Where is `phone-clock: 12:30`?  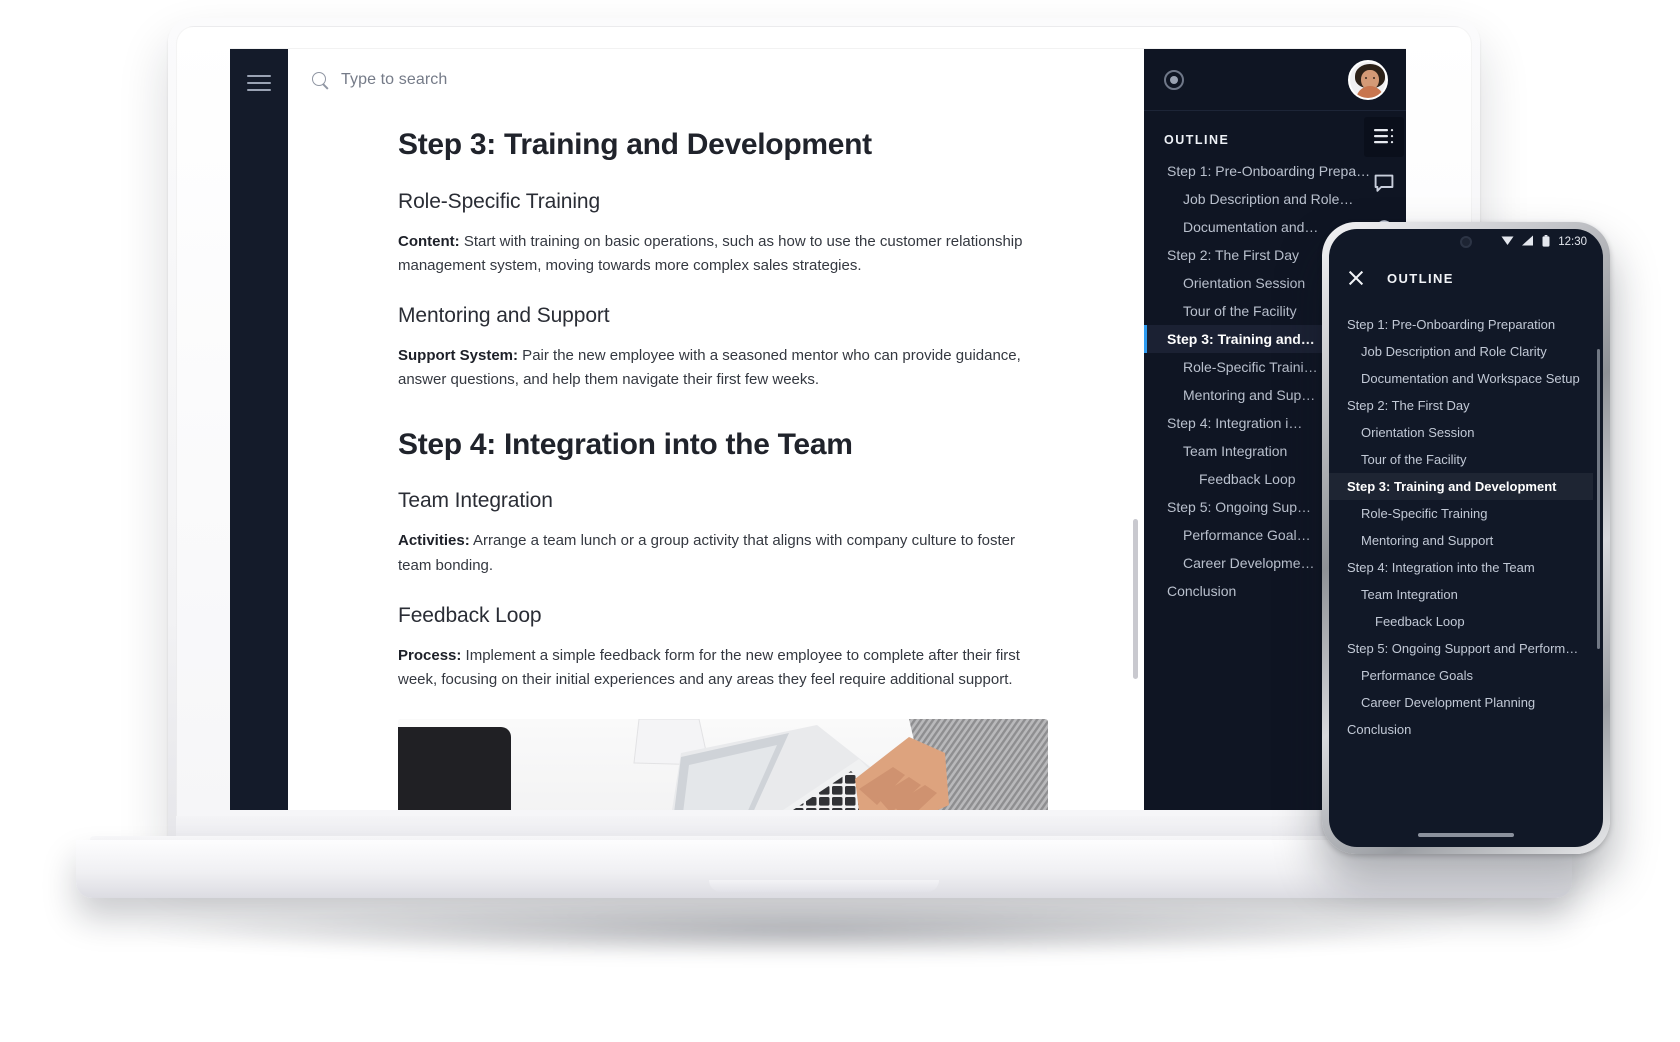 phone-clock: 12:30 is located at coordinates (1572, 242).